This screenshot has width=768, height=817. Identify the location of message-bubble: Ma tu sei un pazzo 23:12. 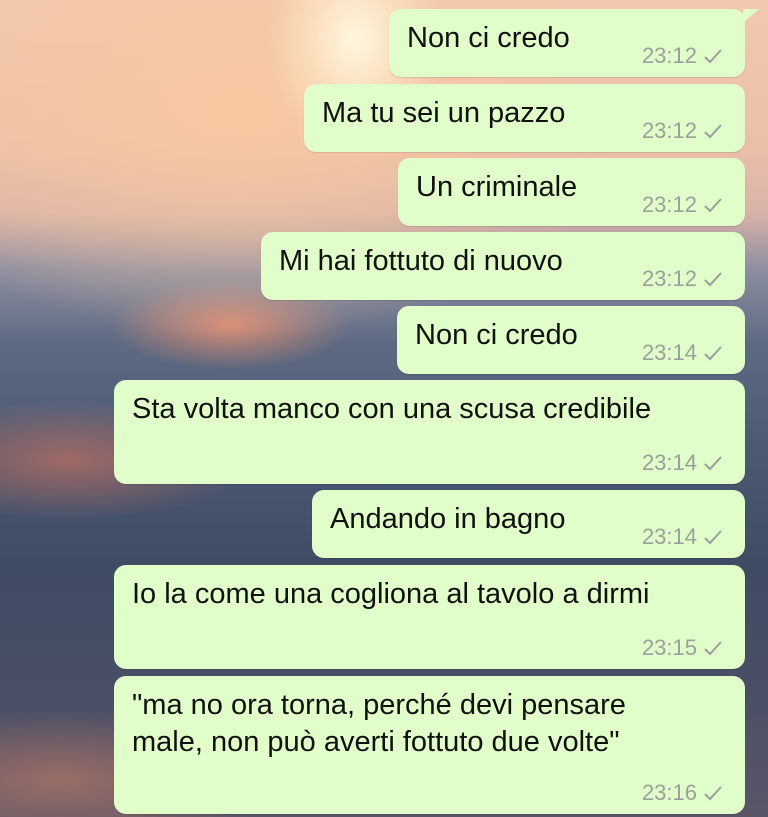
(524, 118).